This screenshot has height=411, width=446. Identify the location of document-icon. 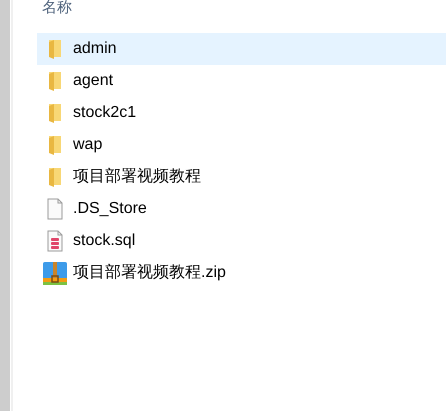
(55, 209).